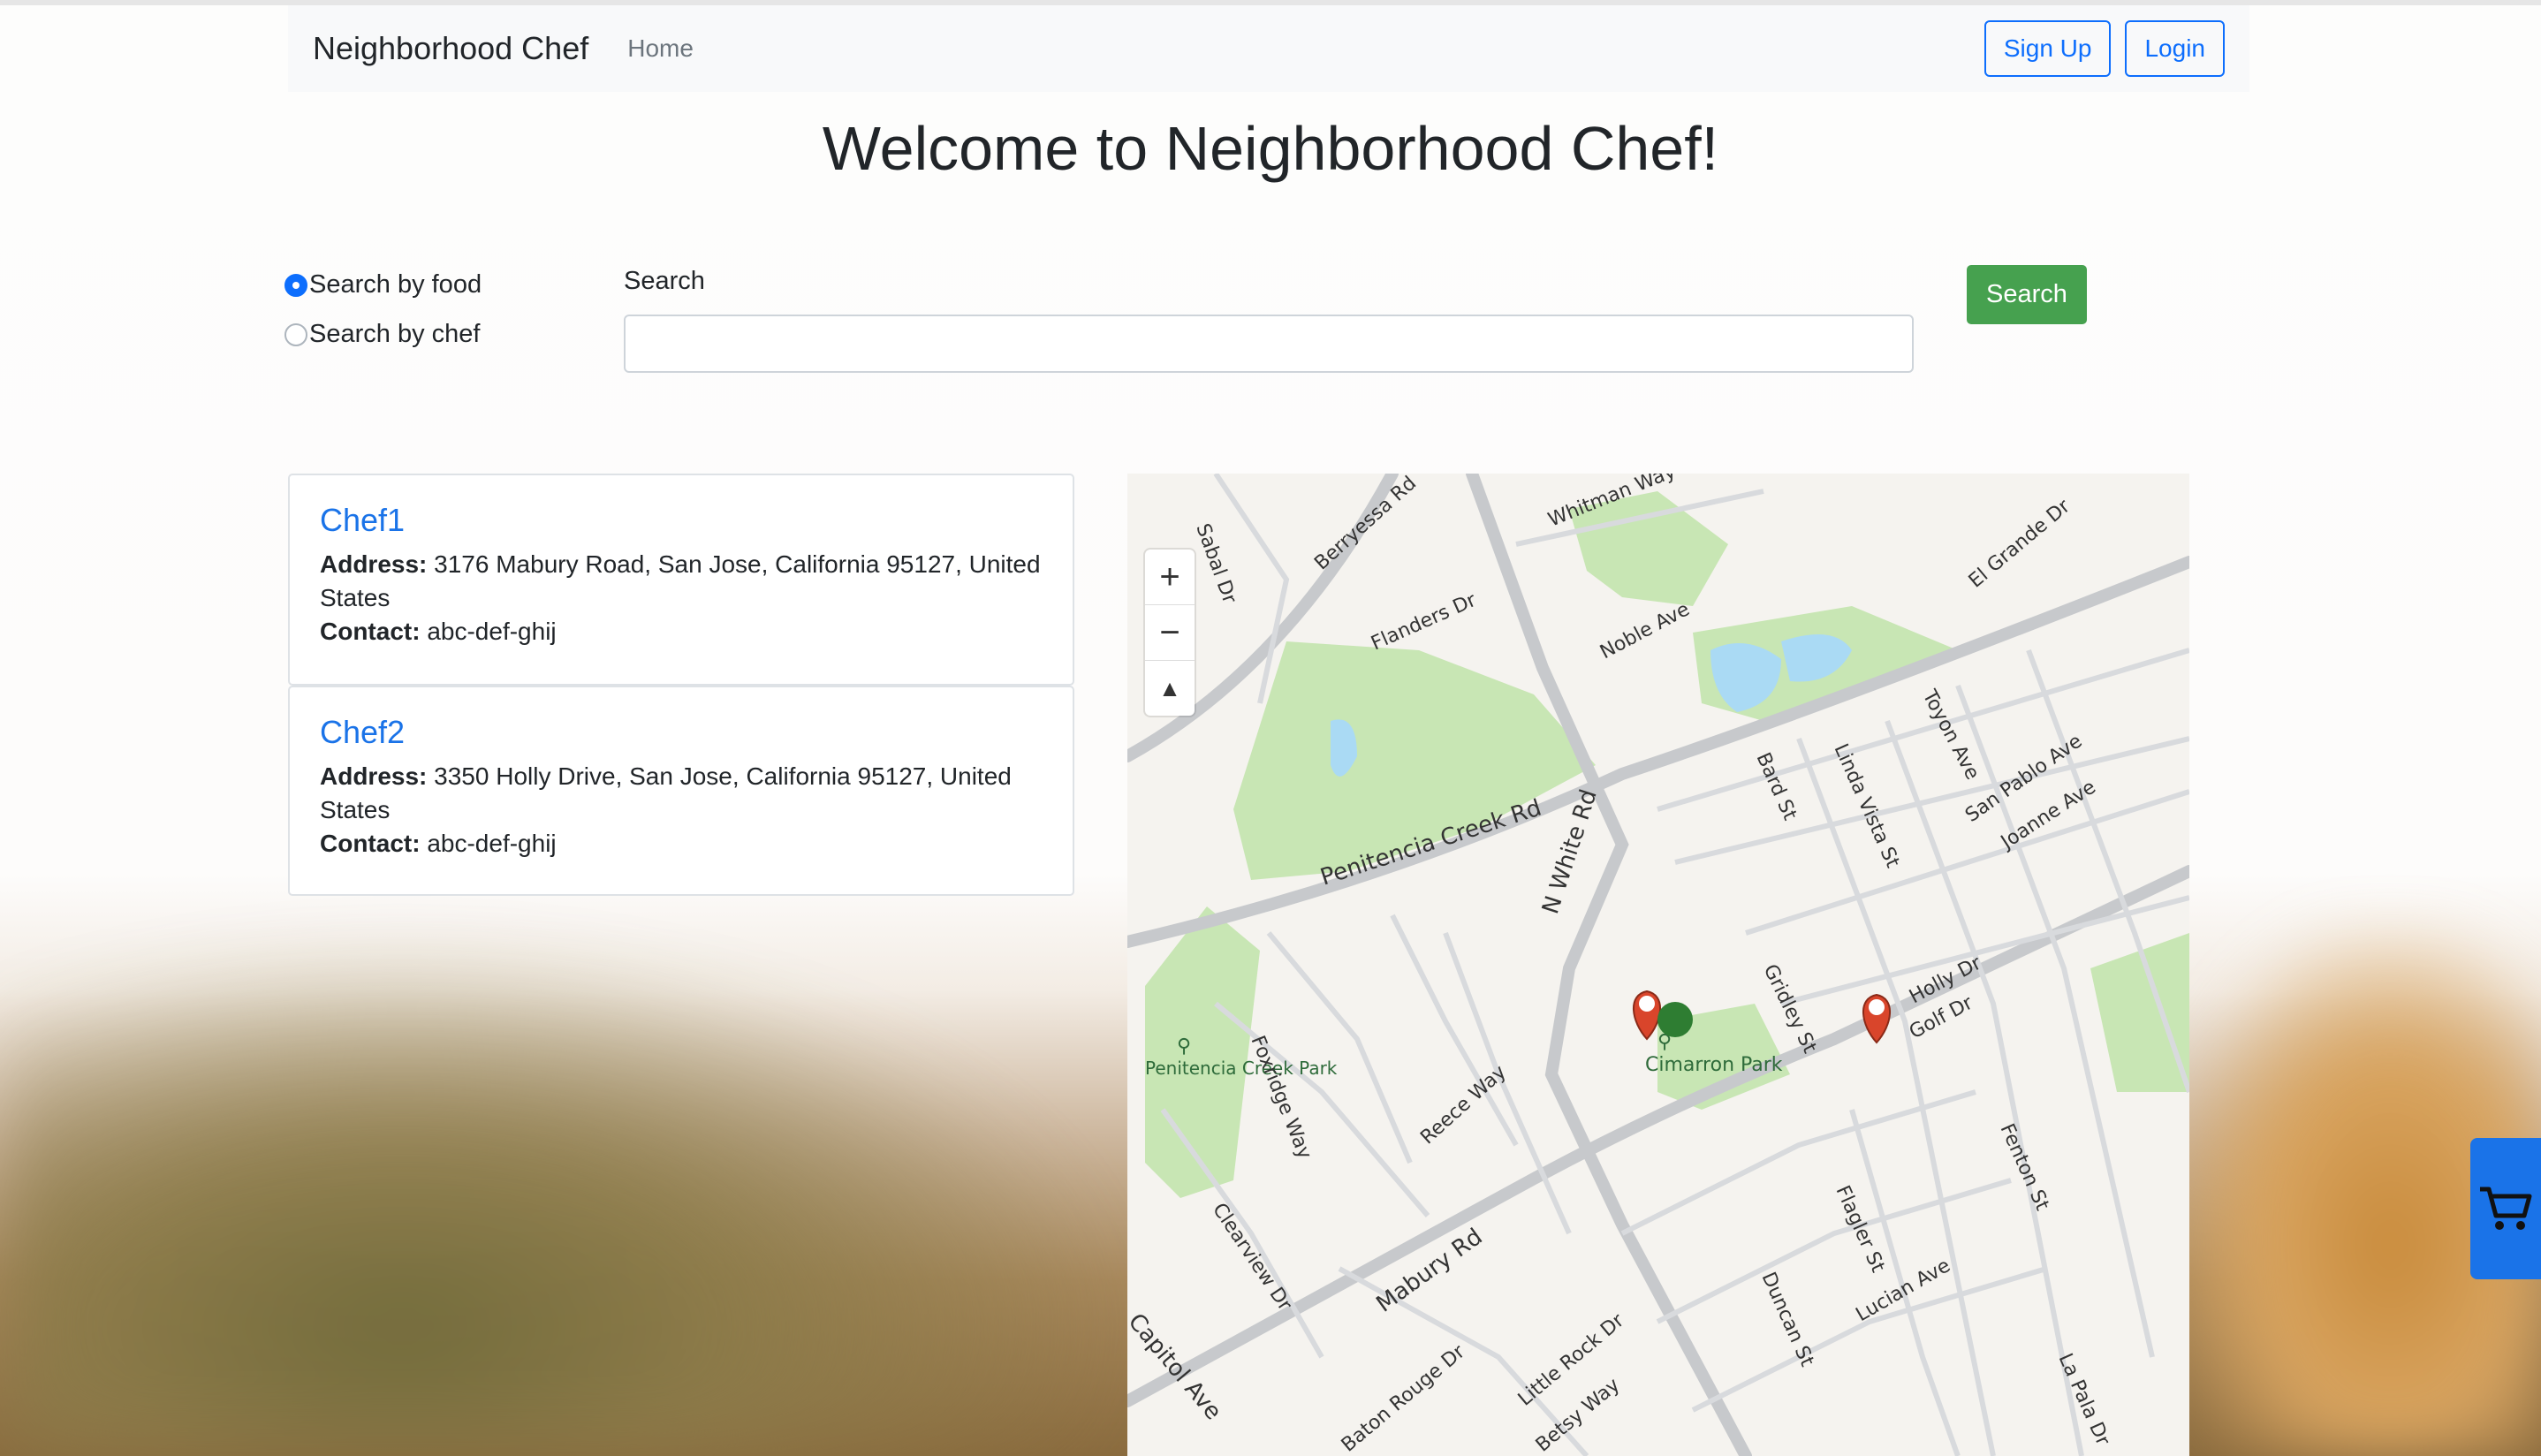 The image size is (2541, 1456). Describe the element at coordinates (1216, 564) in the screenshot. I see `street-label: Sabal Dr` at that location.